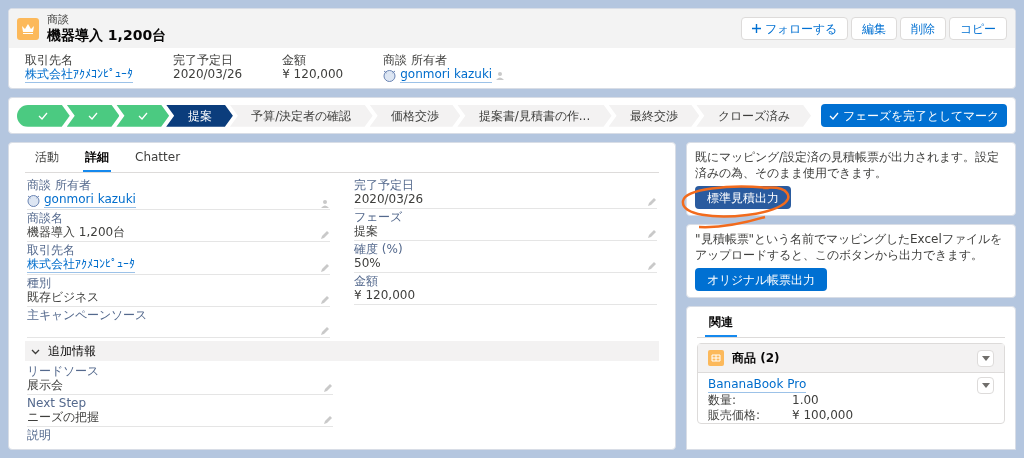 This screenshot has height=458, width=1024. Describe the element at coordinates (72, 352) in the screenshot. I see `section-title: 追加情報` at that location.